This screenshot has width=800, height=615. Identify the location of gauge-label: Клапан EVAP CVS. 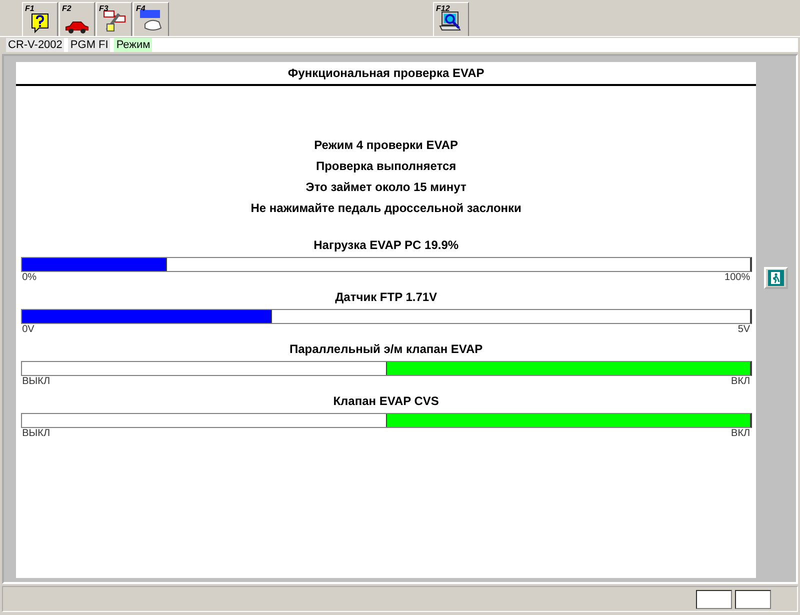
(386, 402).